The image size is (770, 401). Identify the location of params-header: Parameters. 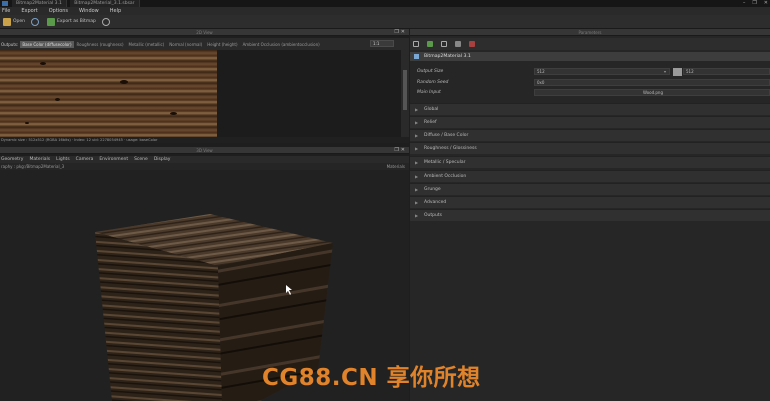
(590, 32).